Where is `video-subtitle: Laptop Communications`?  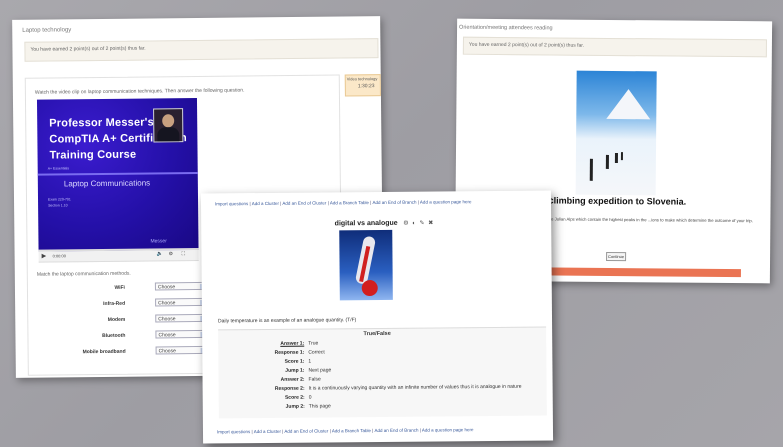 video-subtitle: Laptop Communications is located at coordinates (107, 183).